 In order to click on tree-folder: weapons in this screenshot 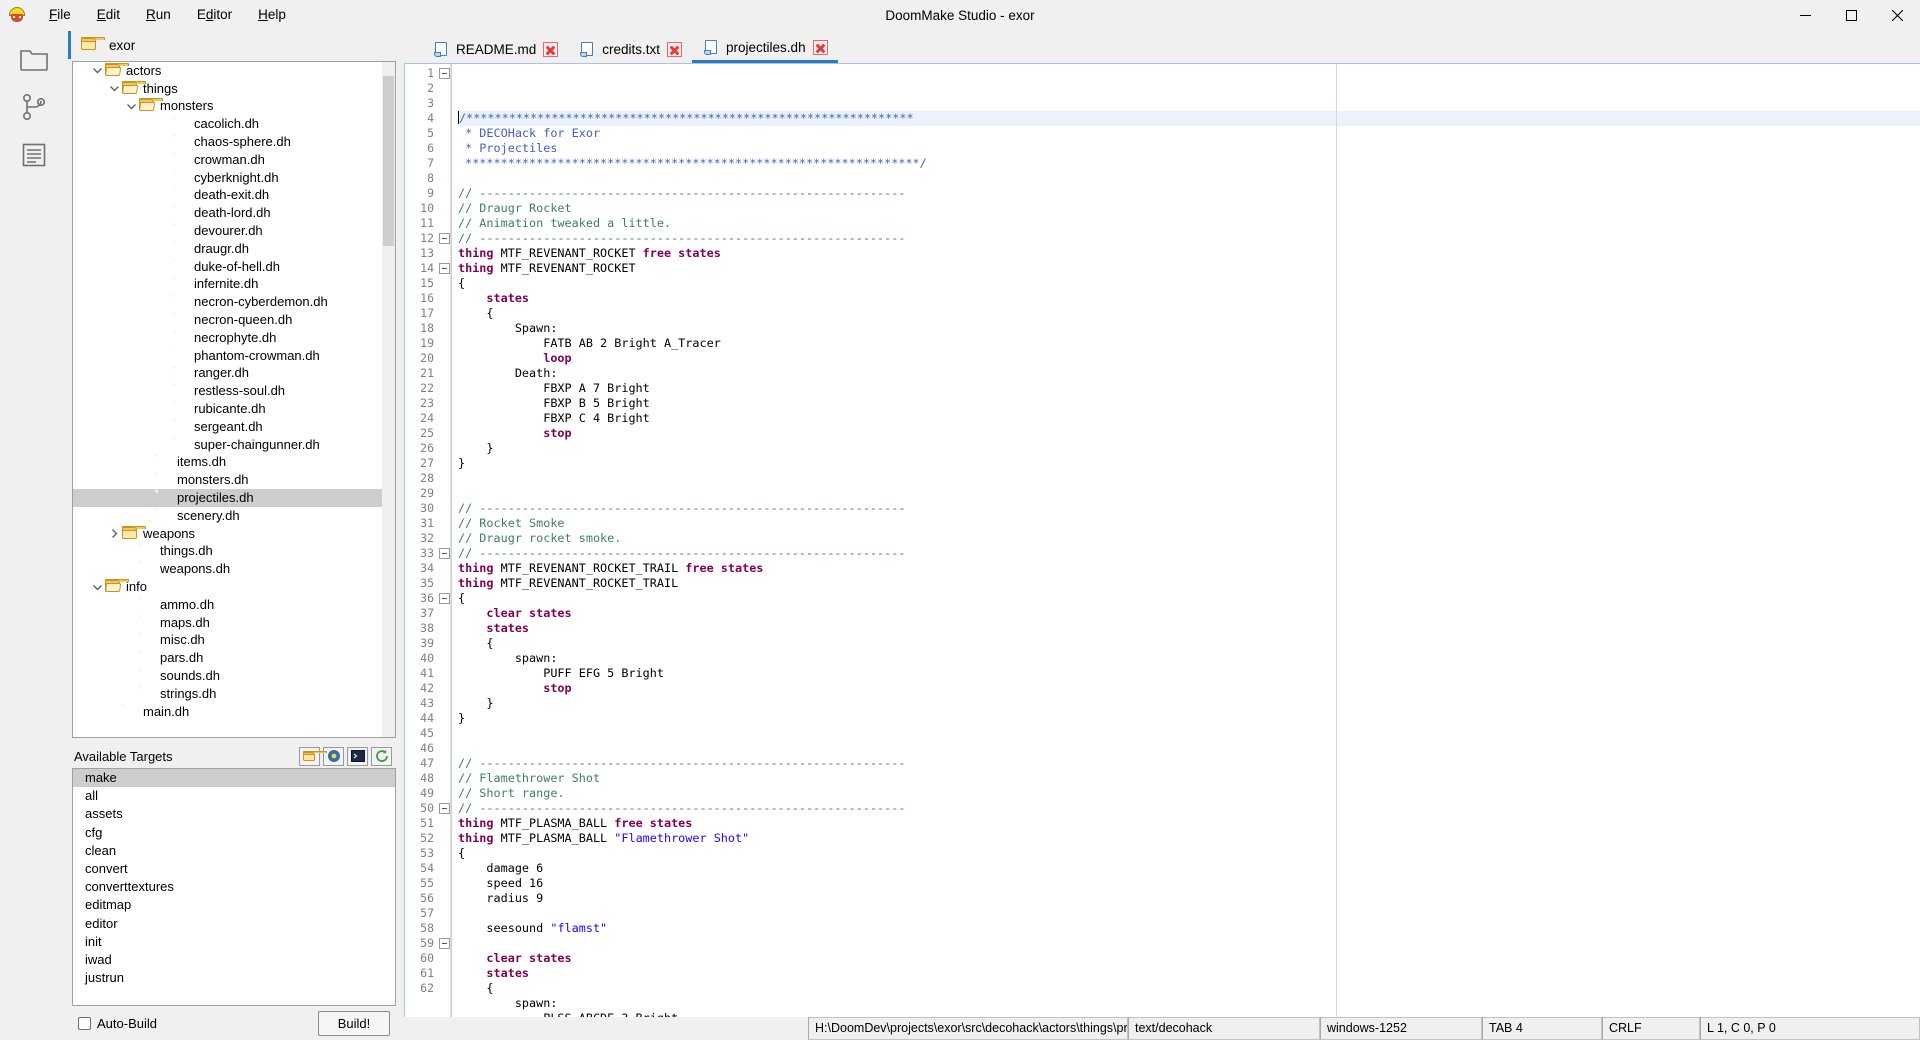, I will do `click(234, 534)`.